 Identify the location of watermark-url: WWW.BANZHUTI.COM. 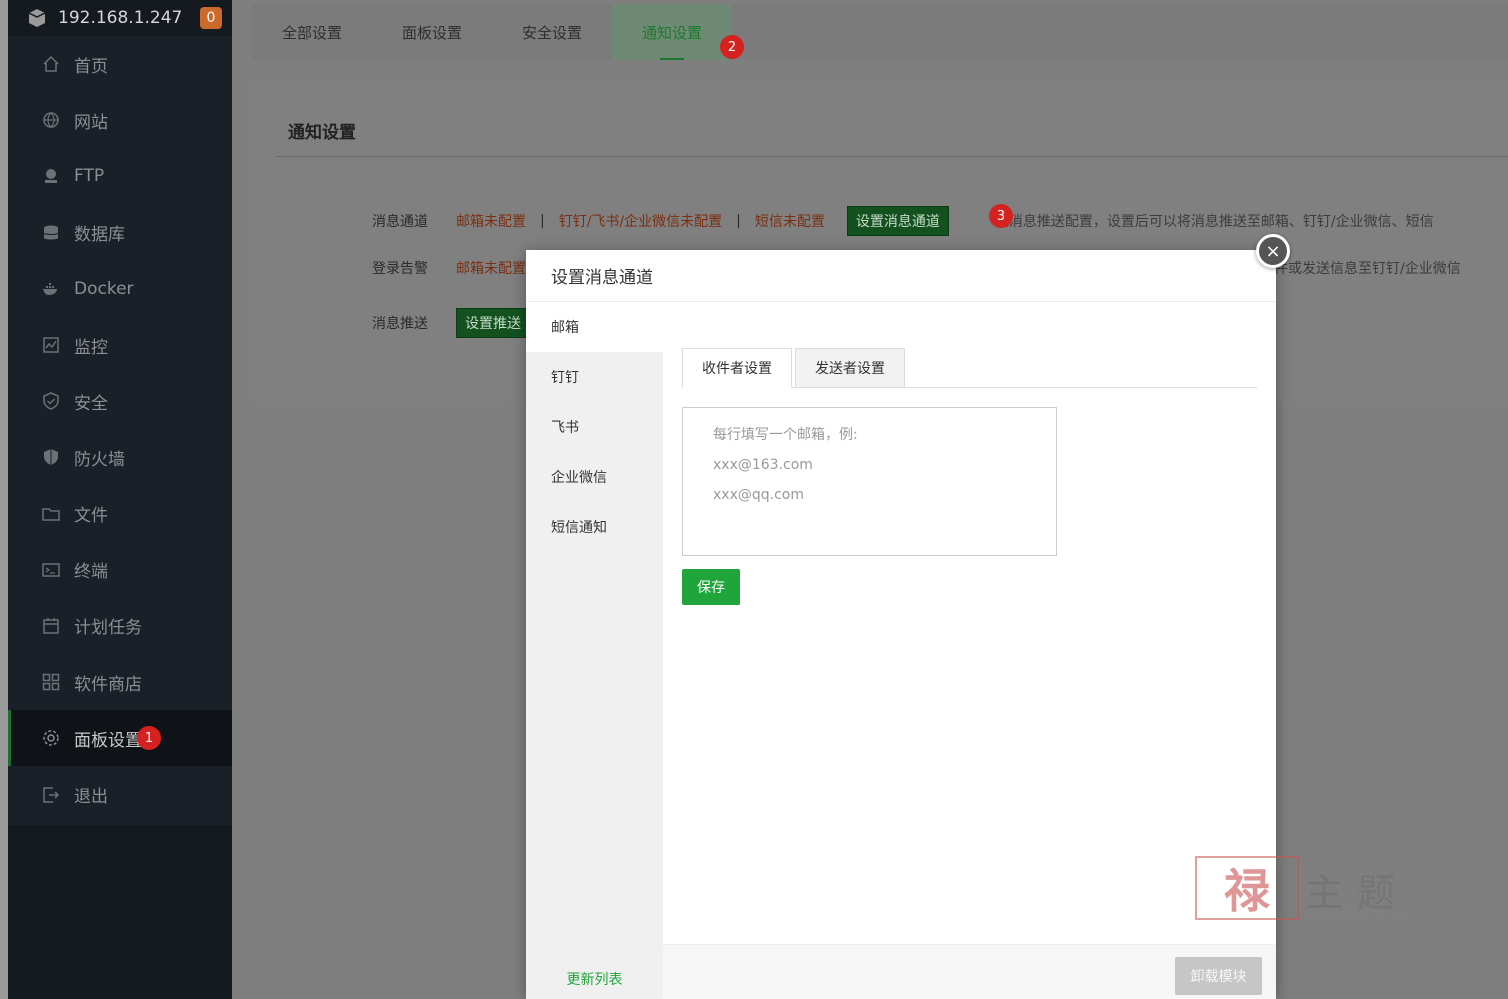
(1357, 915).